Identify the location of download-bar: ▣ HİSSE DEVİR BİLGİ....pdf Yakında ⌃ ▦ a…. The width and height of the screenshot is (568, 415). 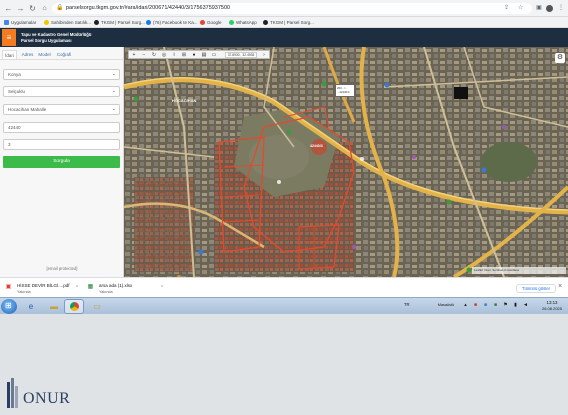
(284, 287).